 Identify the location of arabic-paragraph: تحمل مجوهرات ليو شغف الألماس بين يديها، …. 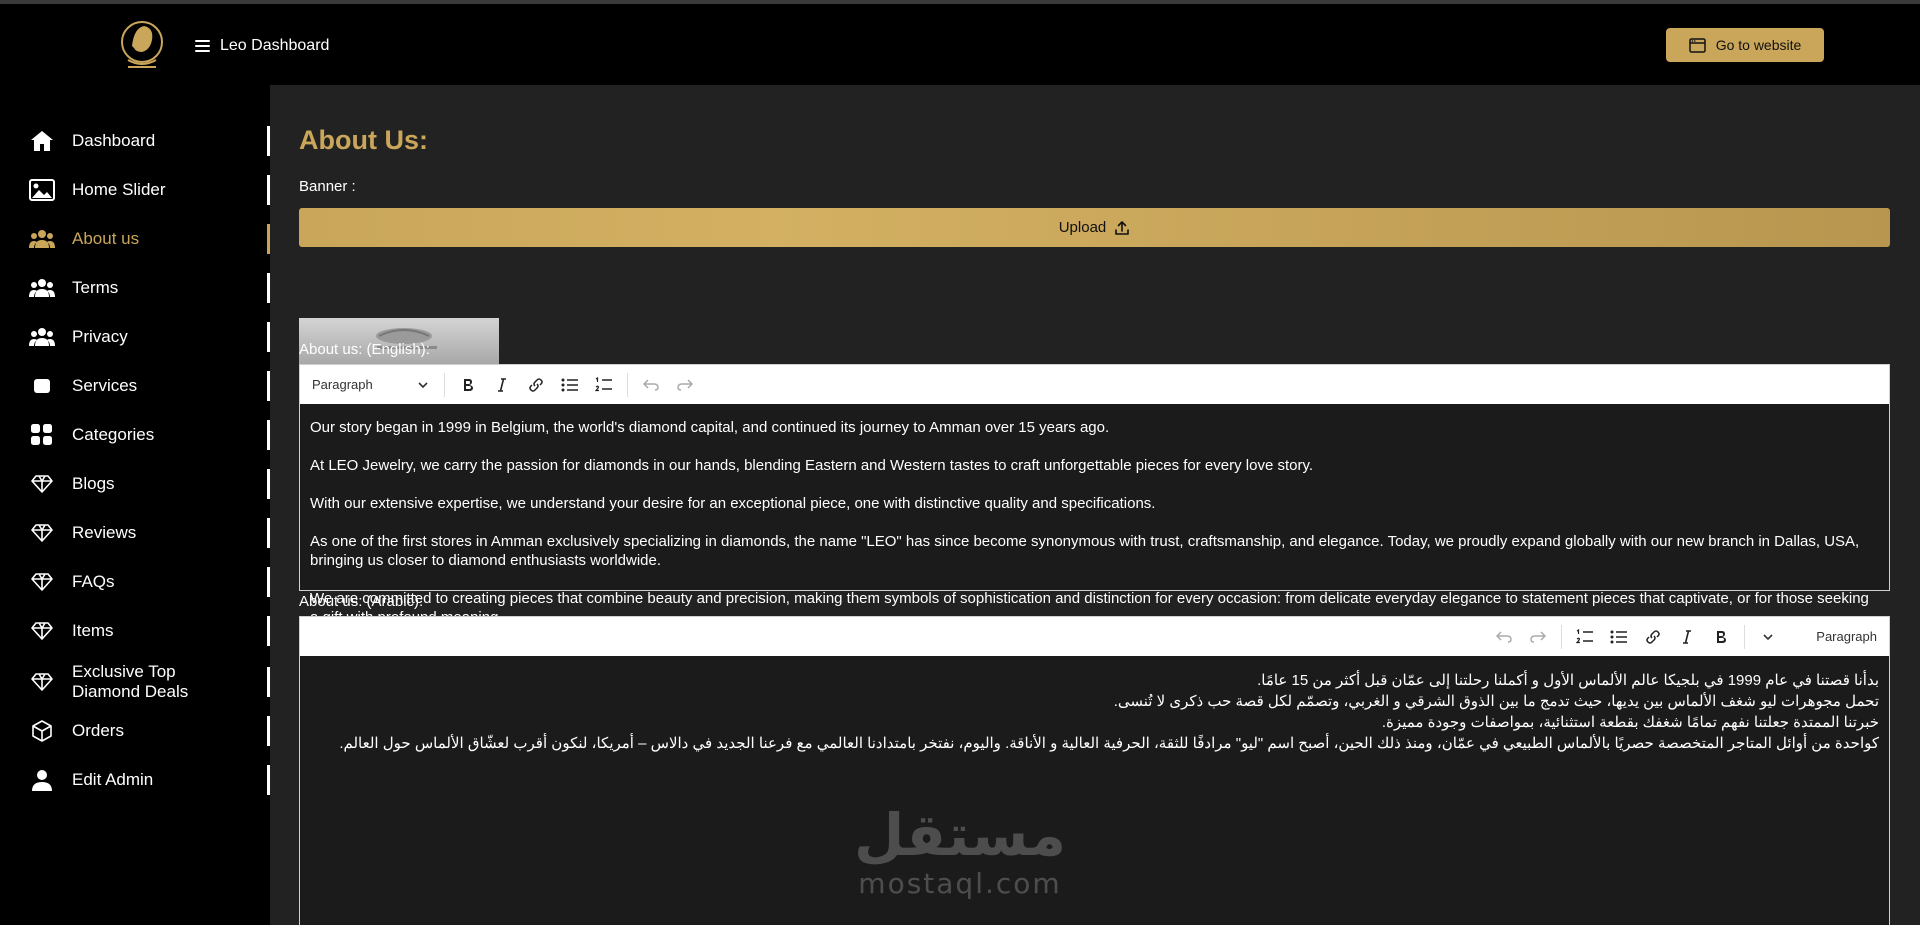
(1496, 701).